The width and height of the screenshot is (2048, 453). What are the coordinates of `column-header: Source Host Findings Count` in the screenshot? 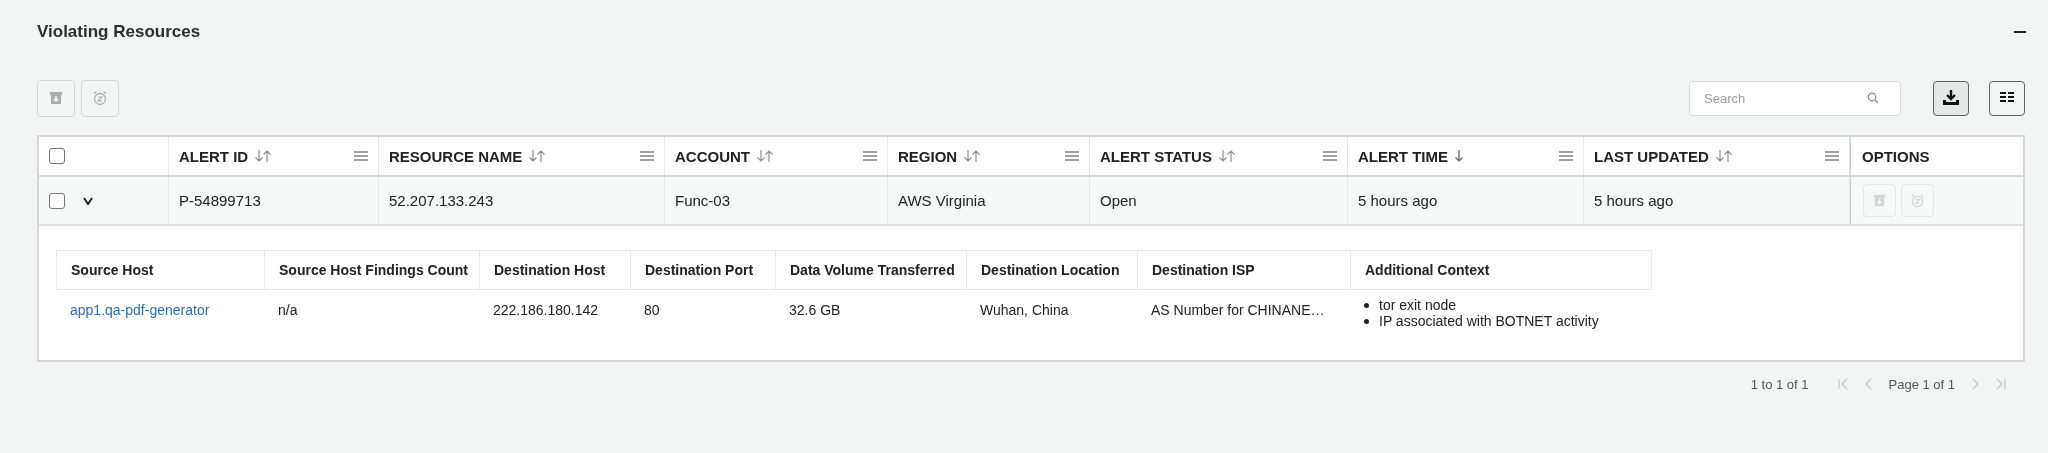 It's located at (373, 270).